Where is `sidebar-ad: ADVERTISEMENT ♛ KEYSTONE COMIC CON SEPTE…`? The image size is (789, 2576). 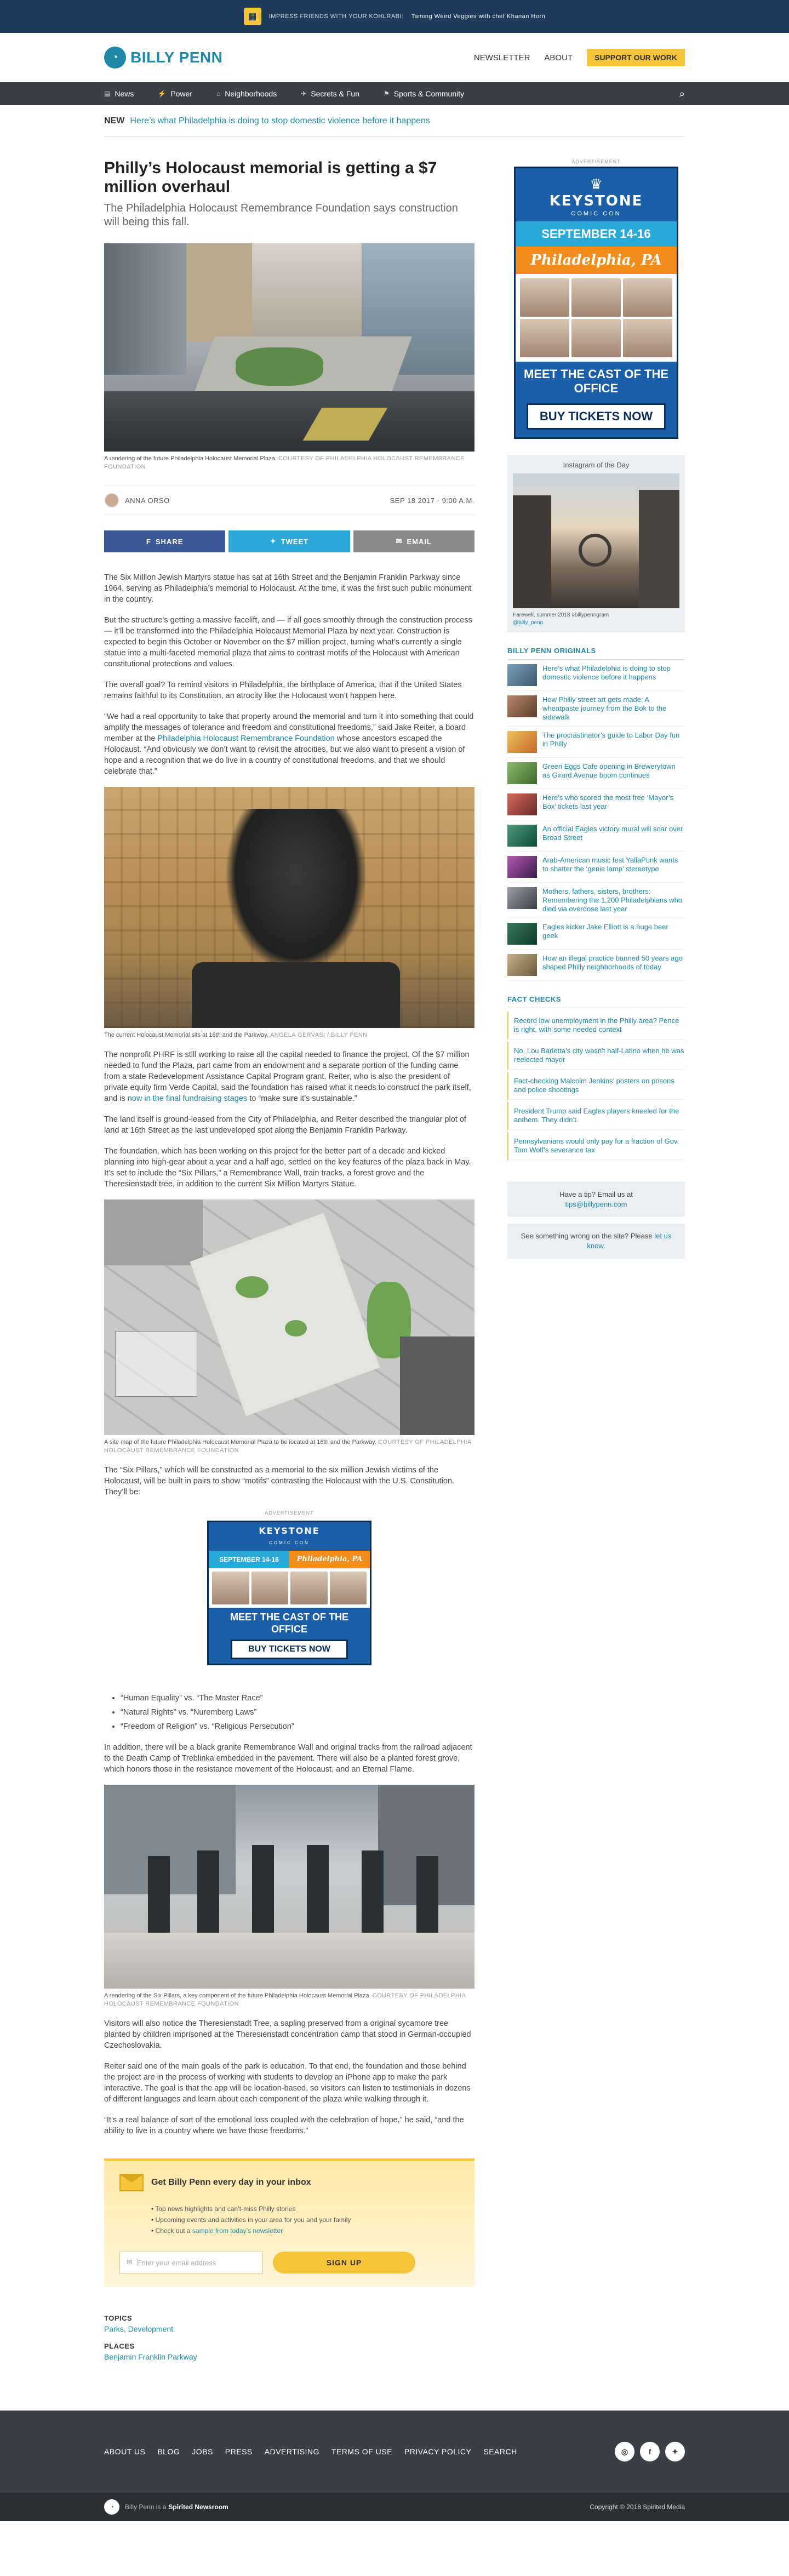
sidebar-ad: ADVERTISEMENT ♛ KEYSTONE COMIC CON SEPTE… is located at coordinates (596, 299).